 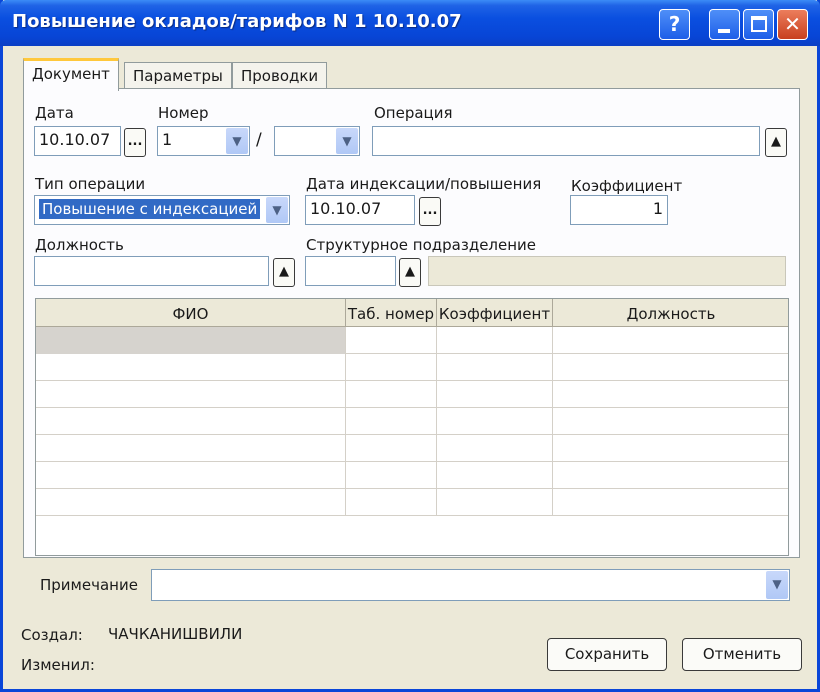 What do you see at coordinates (52, 635) in the screenshot?
I see `created-label: Создал:` at bounding box center [52, 635].